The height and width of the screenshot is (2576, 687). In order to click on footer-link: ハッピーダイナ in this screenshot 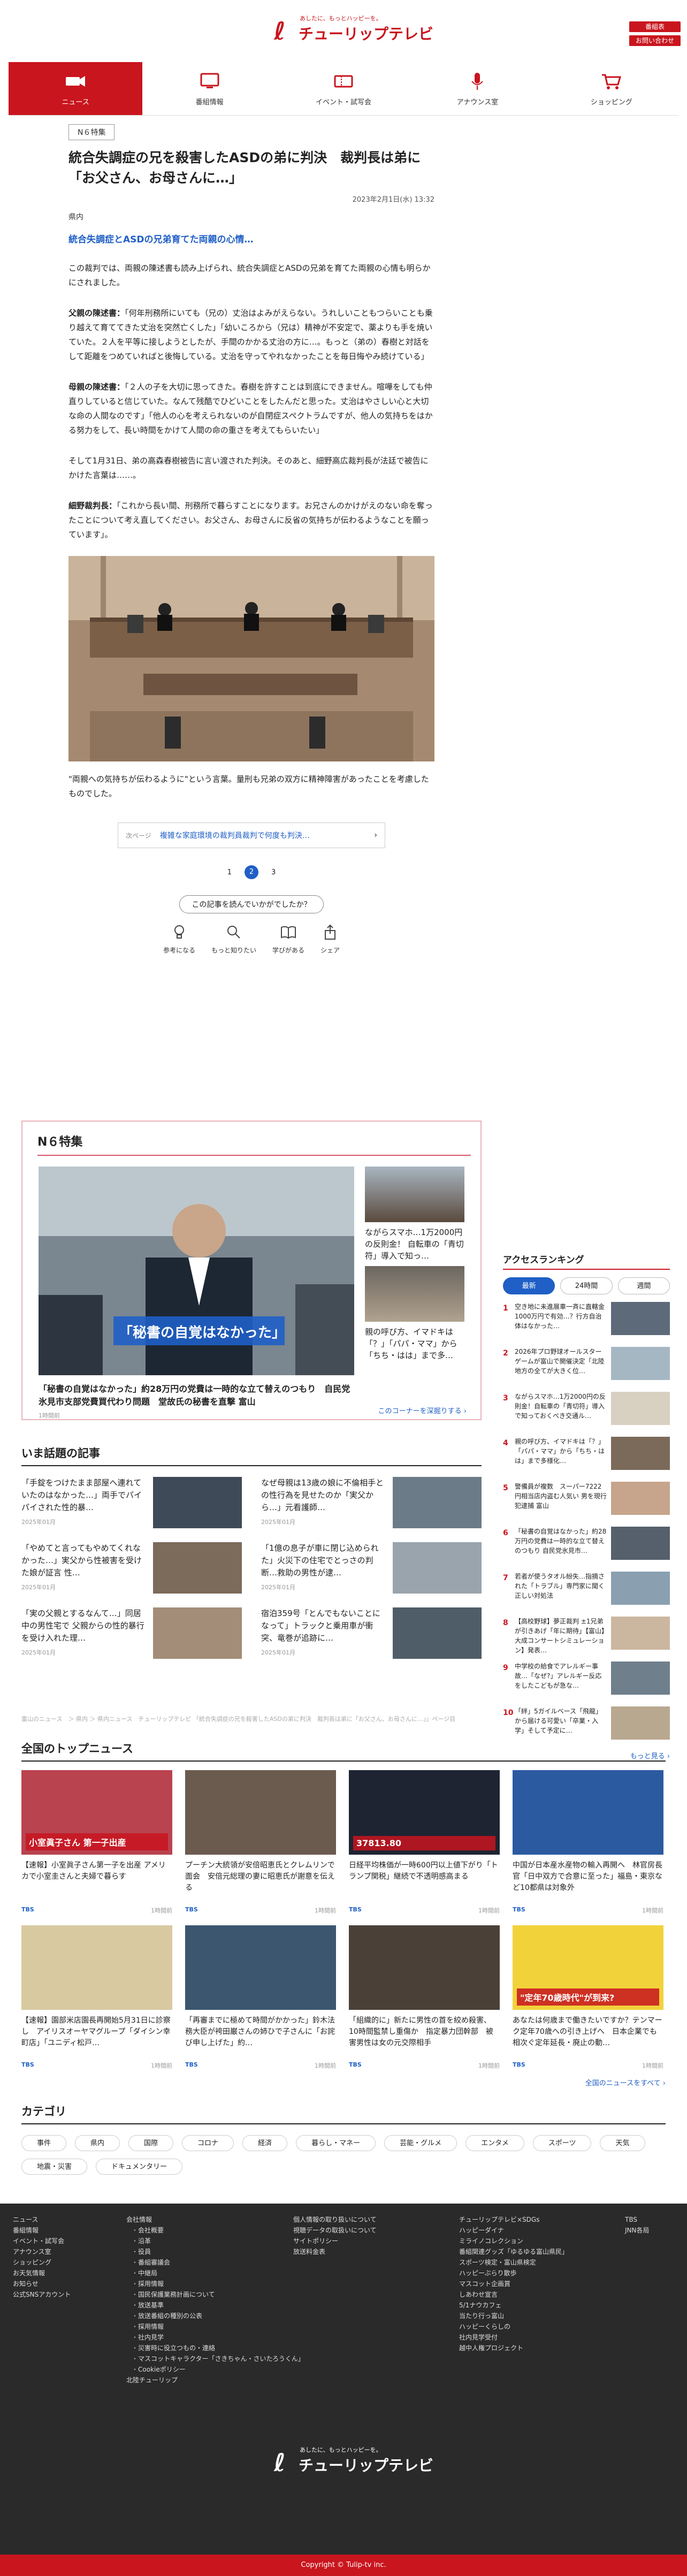, I will do `click(513, 2230)`.